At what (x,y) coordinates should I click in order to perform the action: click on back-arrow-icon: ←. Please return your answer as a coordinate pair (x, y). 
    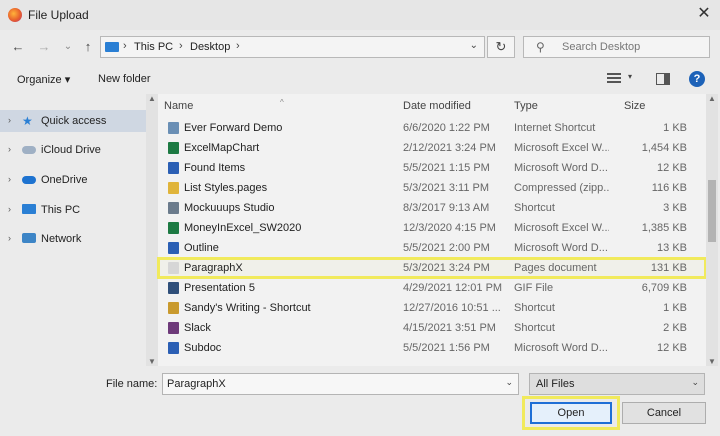
    Looking at the image, I should click on (18, 47).